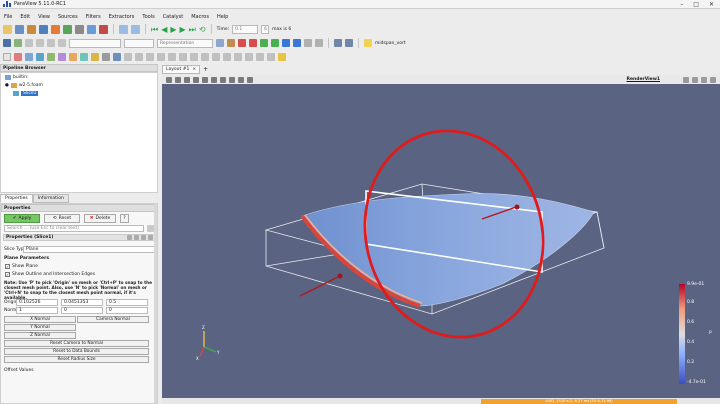  I want to click on color-toggle-icon, so click(7, 43).